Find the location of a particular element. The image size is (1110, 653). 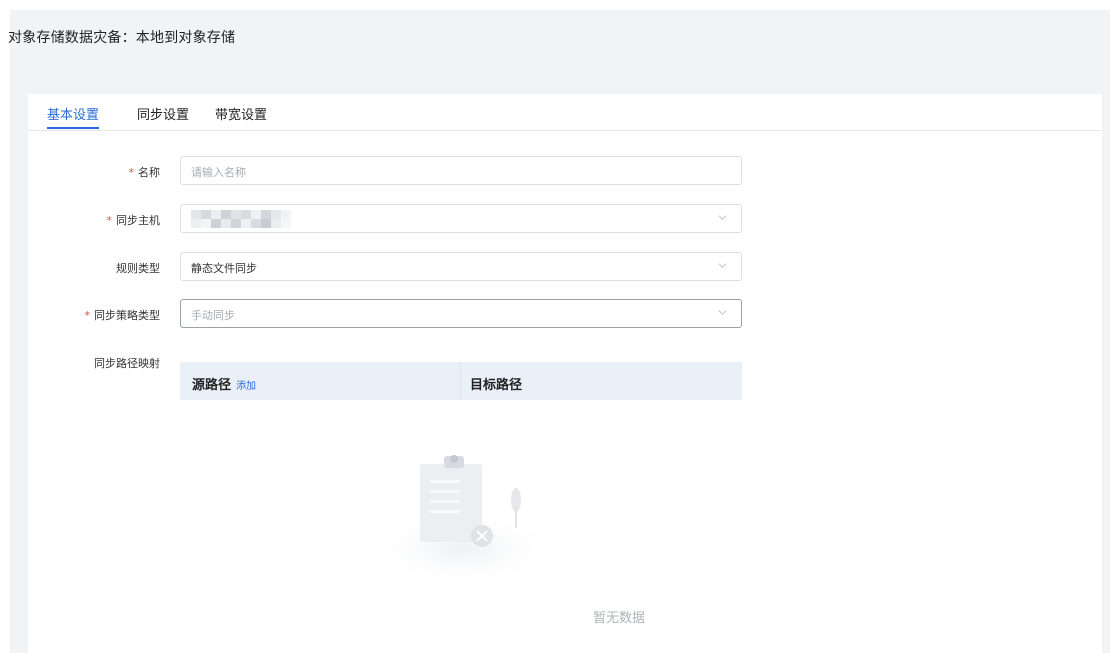

host-select is located at coordinates (461, 218).